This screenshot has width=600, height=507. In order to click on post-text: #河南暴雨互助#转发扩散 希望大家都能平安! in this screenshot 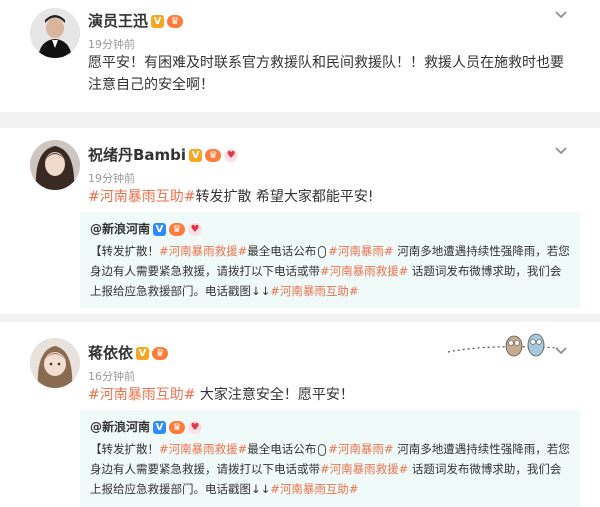, I will do `click(329, 197)`.